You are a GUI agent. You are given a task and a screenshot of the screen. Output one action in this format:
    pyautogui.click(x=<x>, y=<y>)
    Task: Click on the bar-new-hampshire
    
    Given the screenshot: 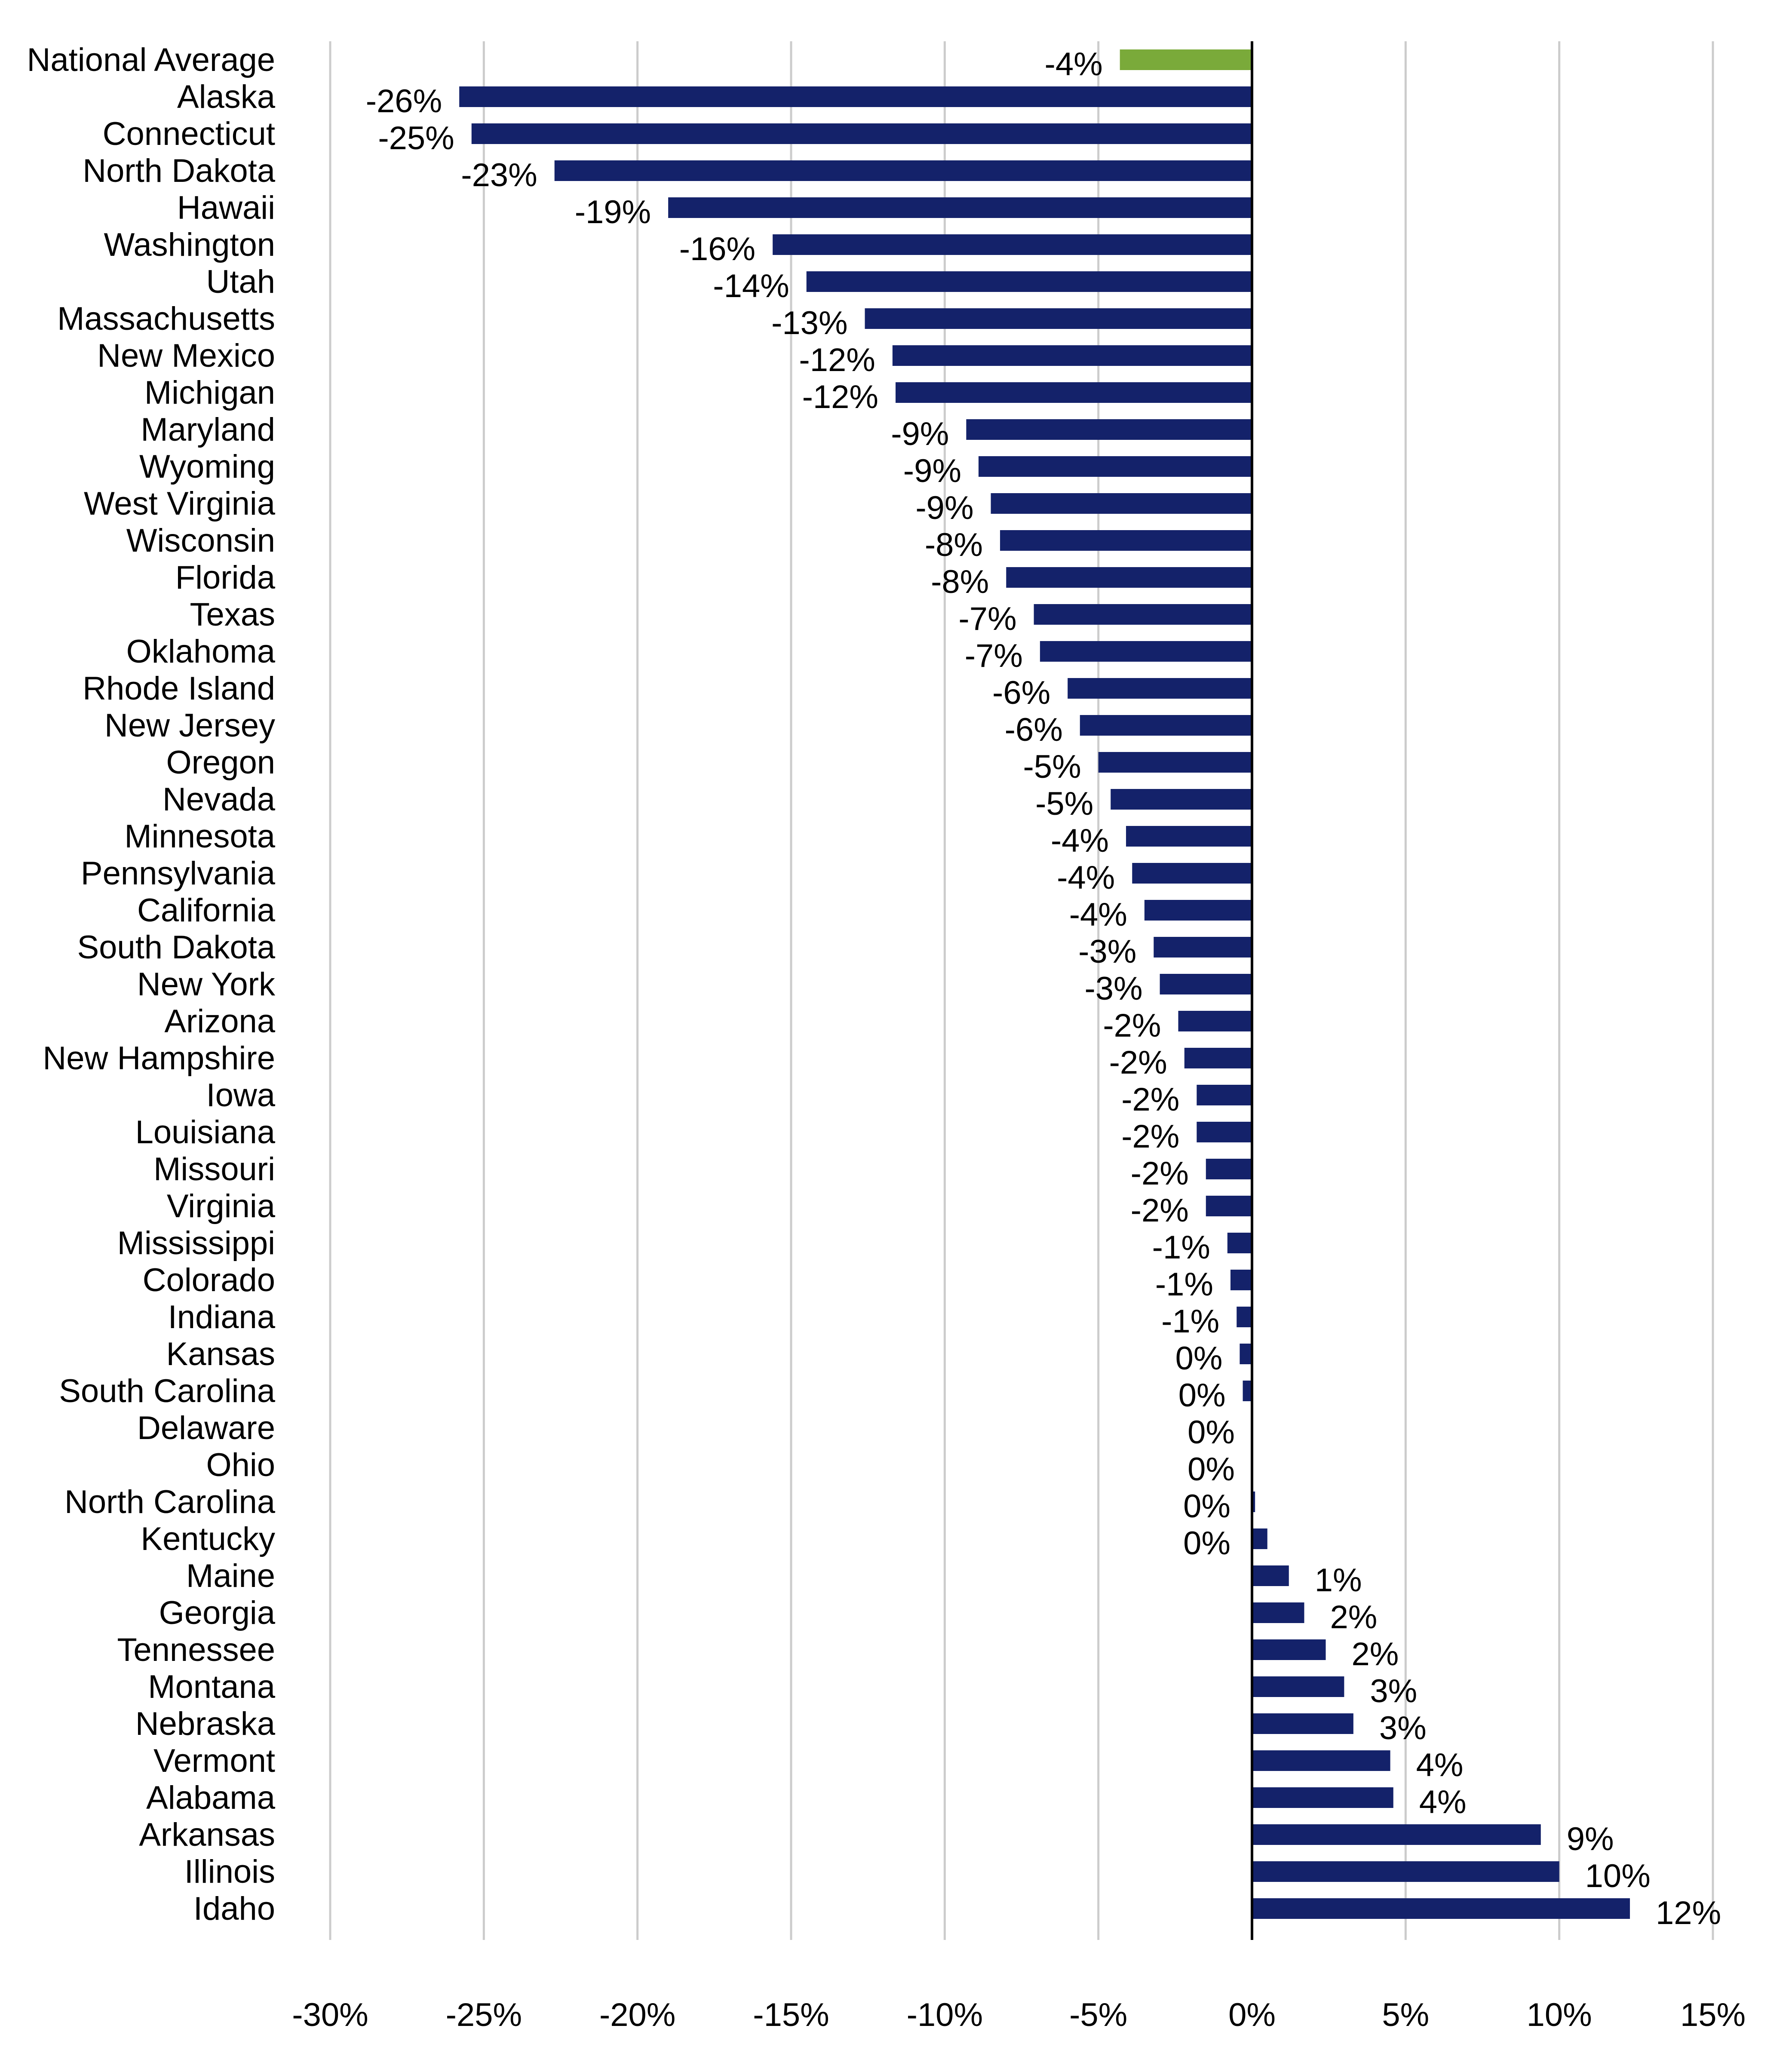 What is the action you would take?
    pyautogui.click(x=1218, y=1058)
    